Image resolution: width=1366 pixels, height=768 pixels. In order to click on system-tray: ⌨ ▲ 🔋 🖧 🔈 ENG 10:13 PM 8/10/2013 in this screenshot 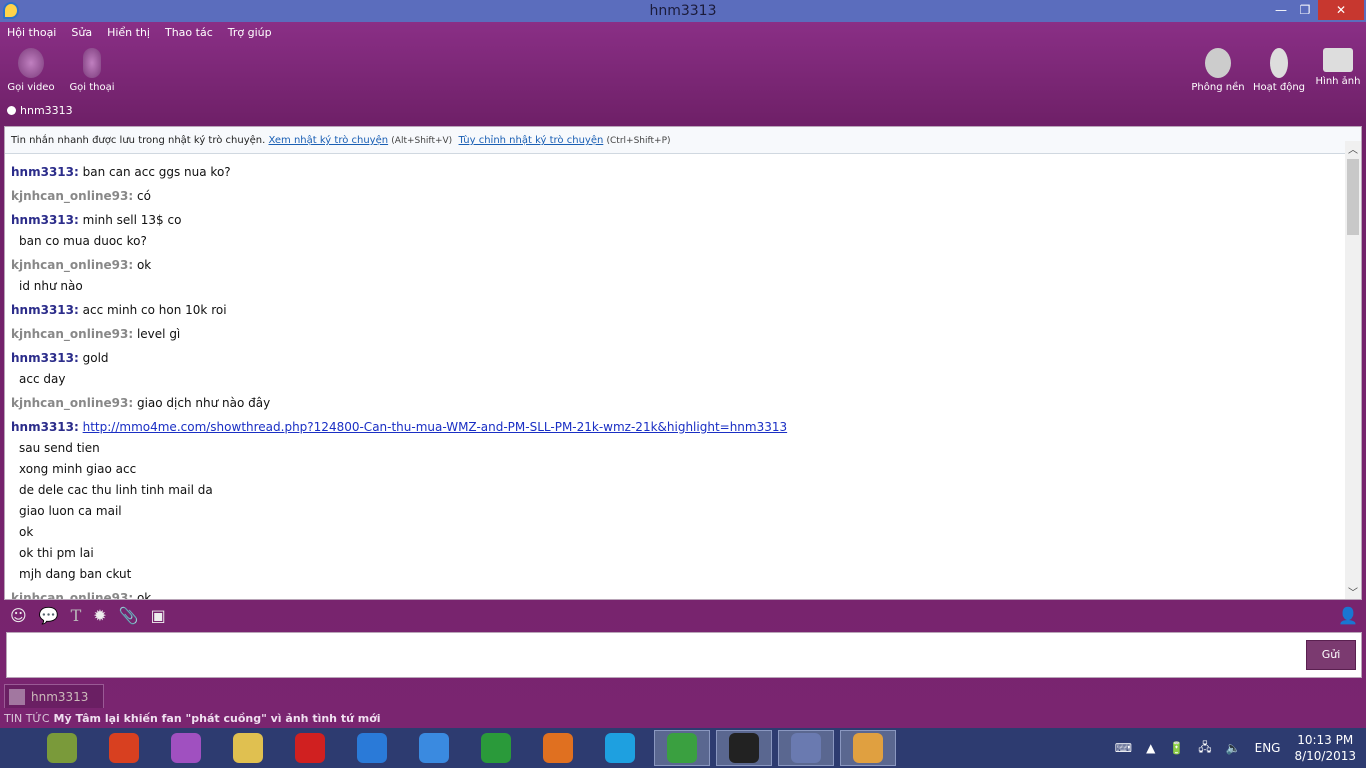, I will do `click(1235, 748)`.